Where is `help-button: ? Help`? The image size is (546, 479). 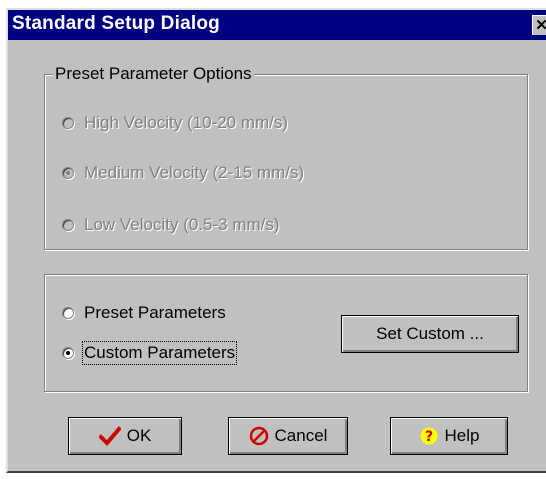 help-button: ? Help is located at coordinates (449, 436).